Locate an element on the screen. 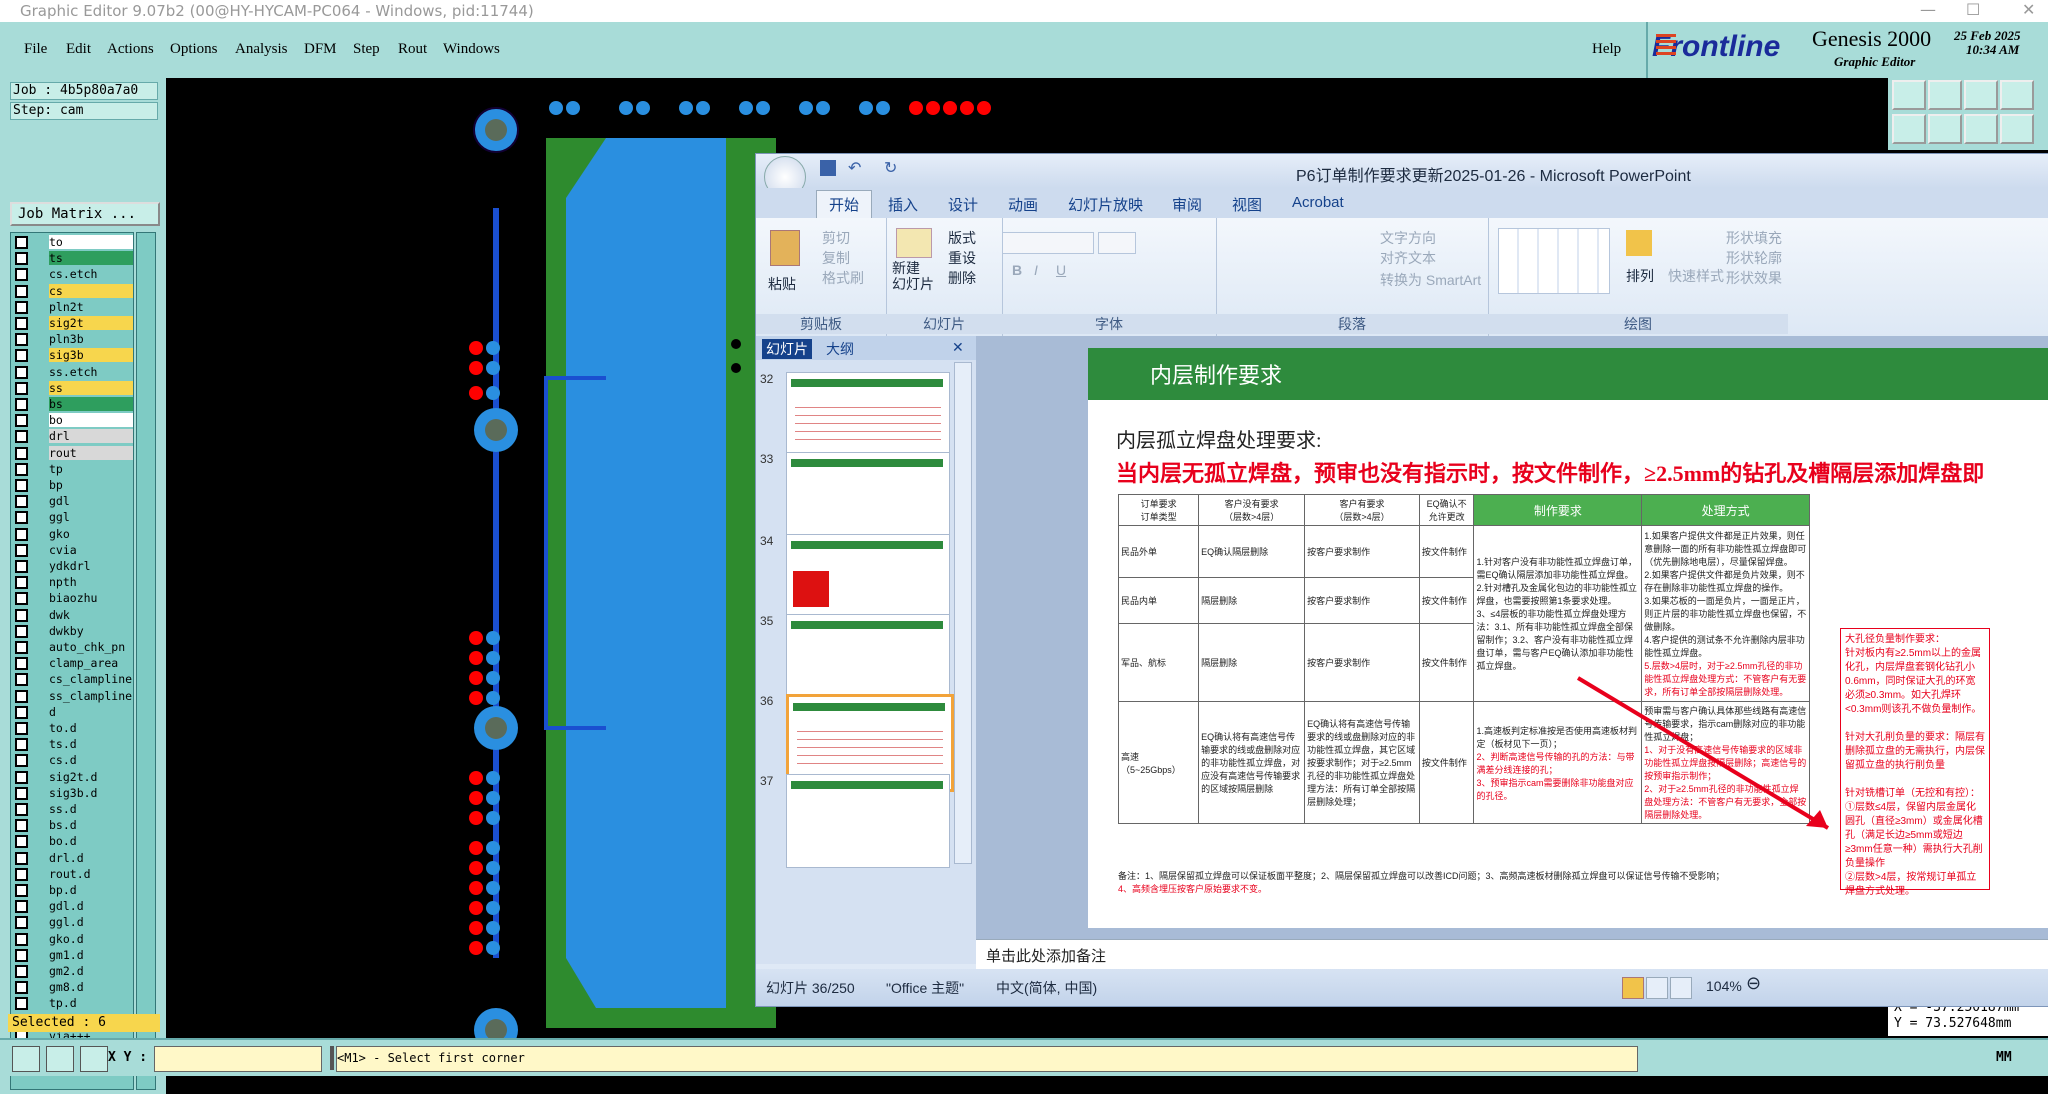  layer-row: dwk is located at coordinates (72, 614).